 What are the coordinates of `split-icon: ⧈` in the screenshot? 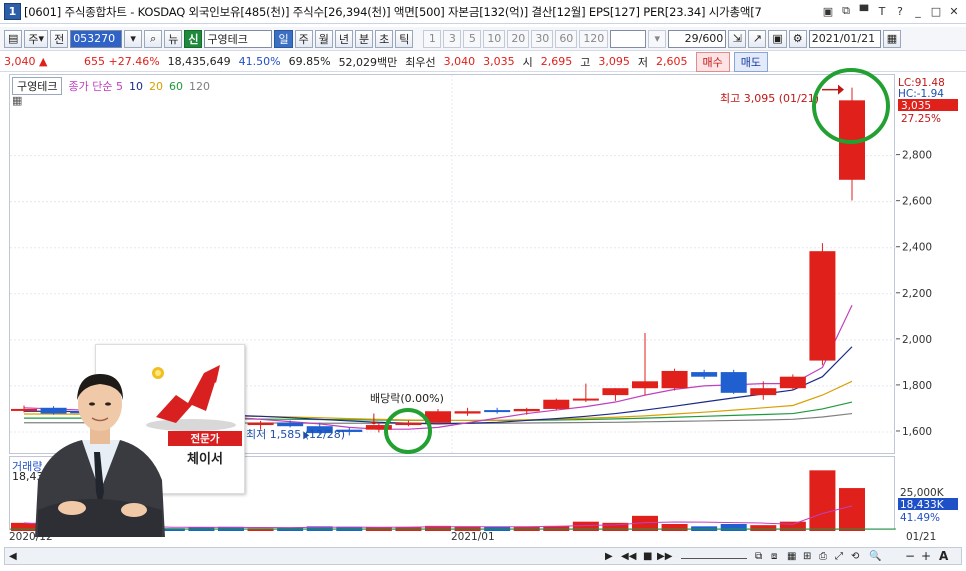 It's located at (774, 556).